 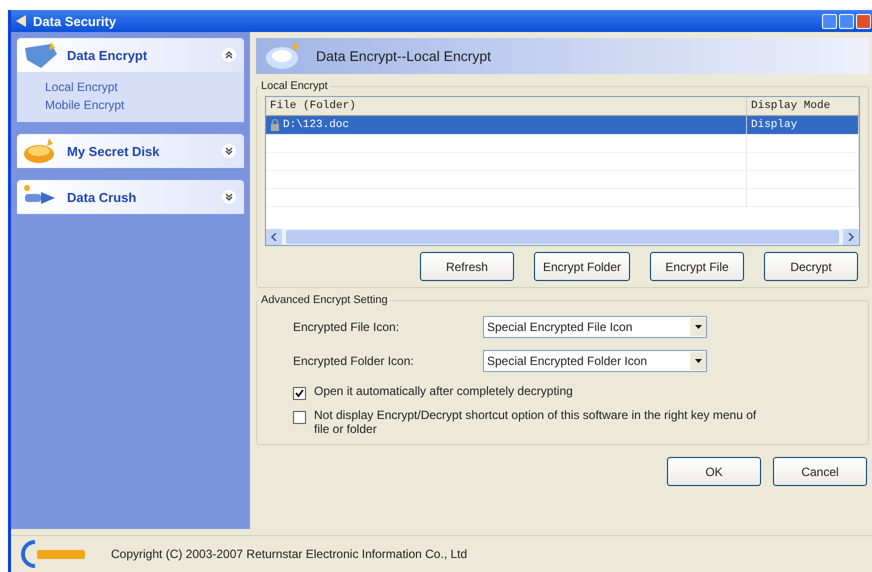 I want to click on group-title: Advanced Encrypt Setting, so click(x=324, y=300).